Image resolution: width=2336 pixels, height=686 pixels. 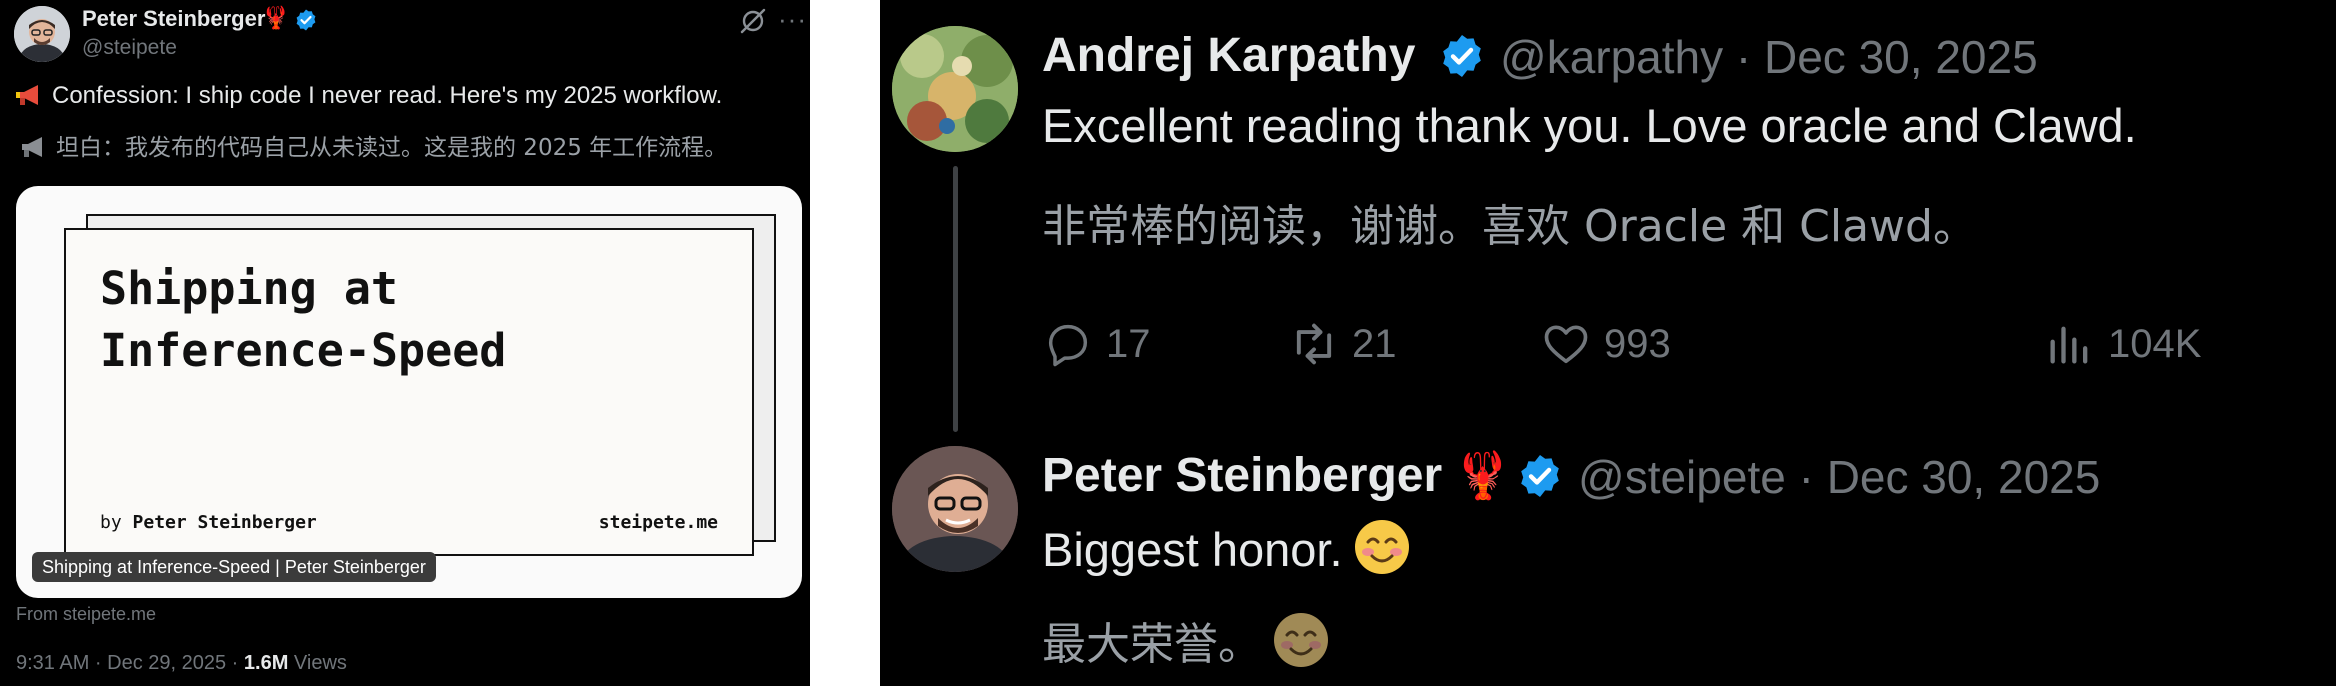 I want to click on reply2-author-name: Peter Steinberger, so click(x=1242, y=475).